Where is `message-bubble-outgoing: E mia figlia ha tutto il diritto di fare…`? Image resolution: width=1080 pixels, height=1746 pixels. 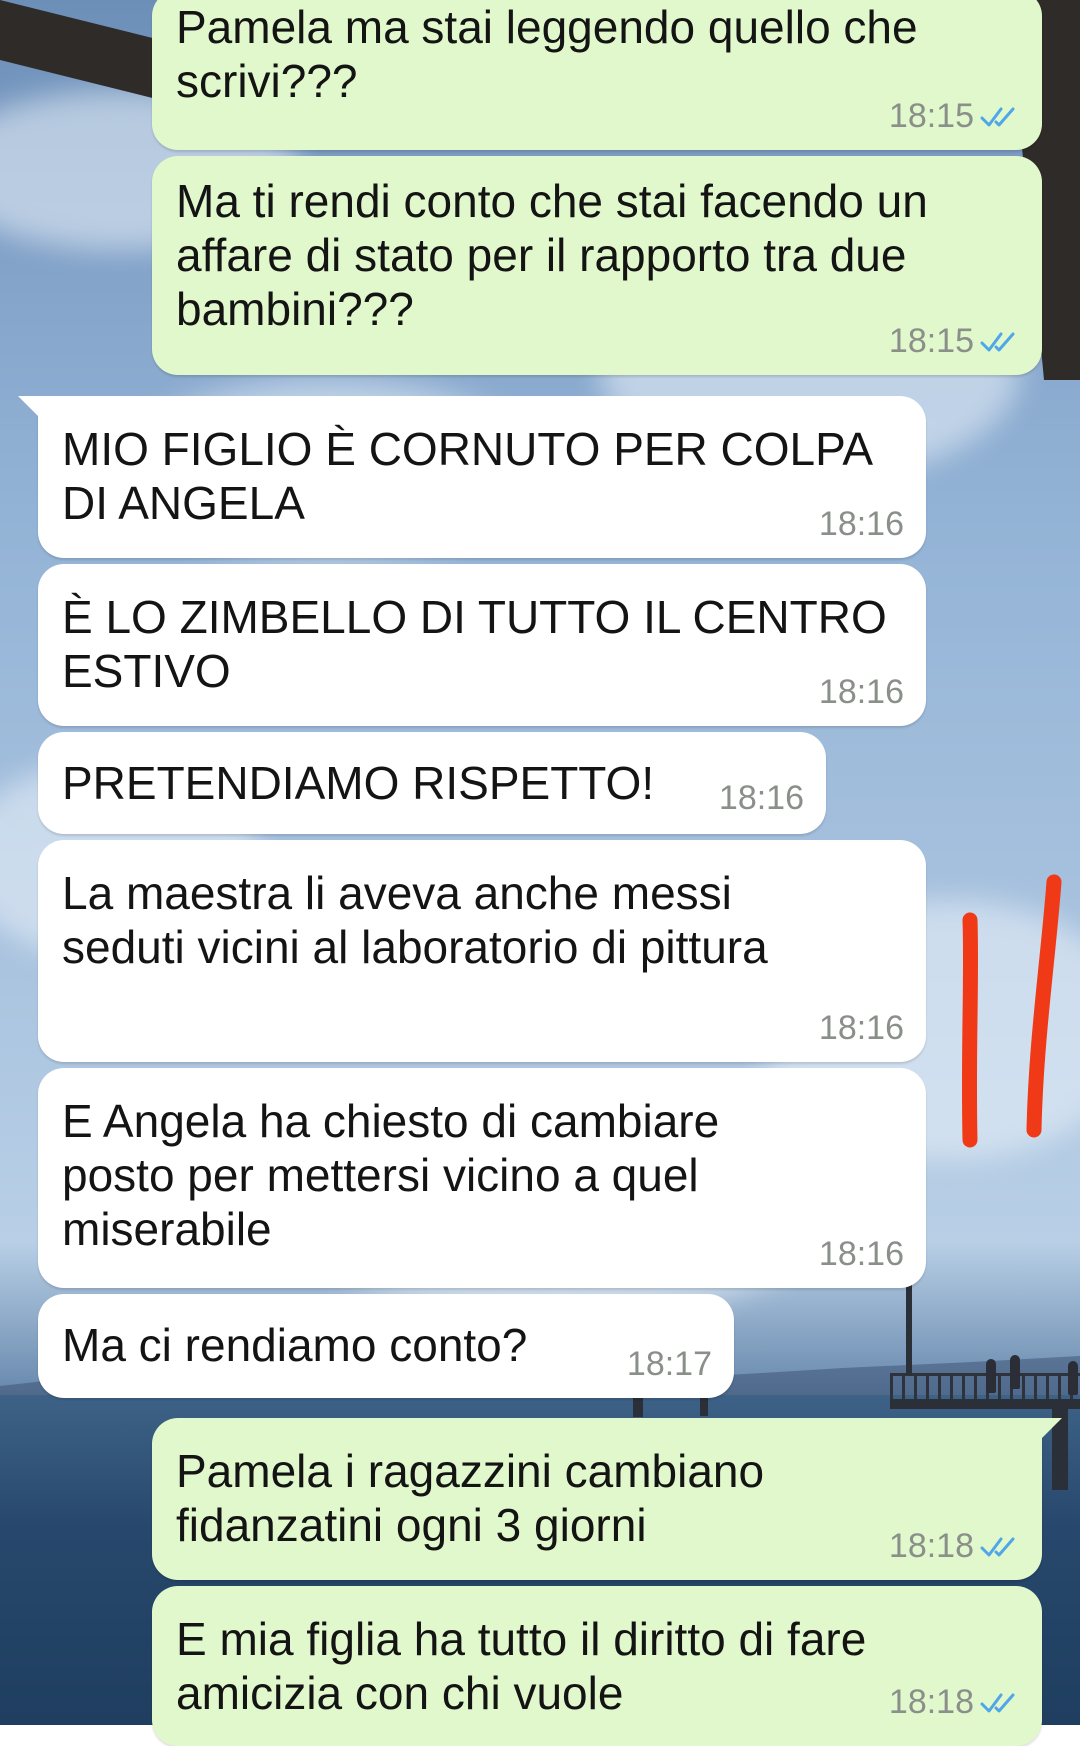
message-bubble-outgoing: E mia figlia ha tutto il diritto di fare… is located at coordinates (597, 1666).